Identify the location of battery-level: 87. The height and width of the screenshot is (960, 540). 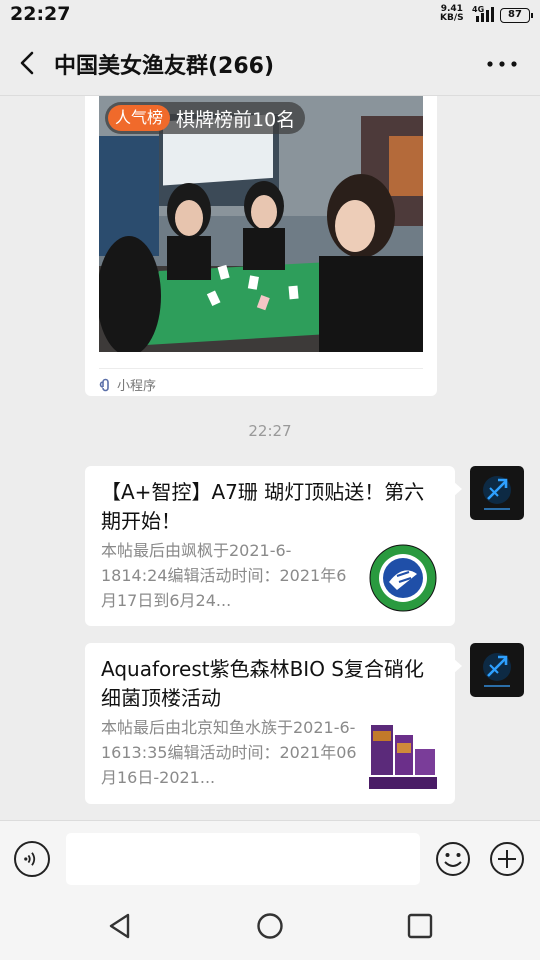
(515, 14).